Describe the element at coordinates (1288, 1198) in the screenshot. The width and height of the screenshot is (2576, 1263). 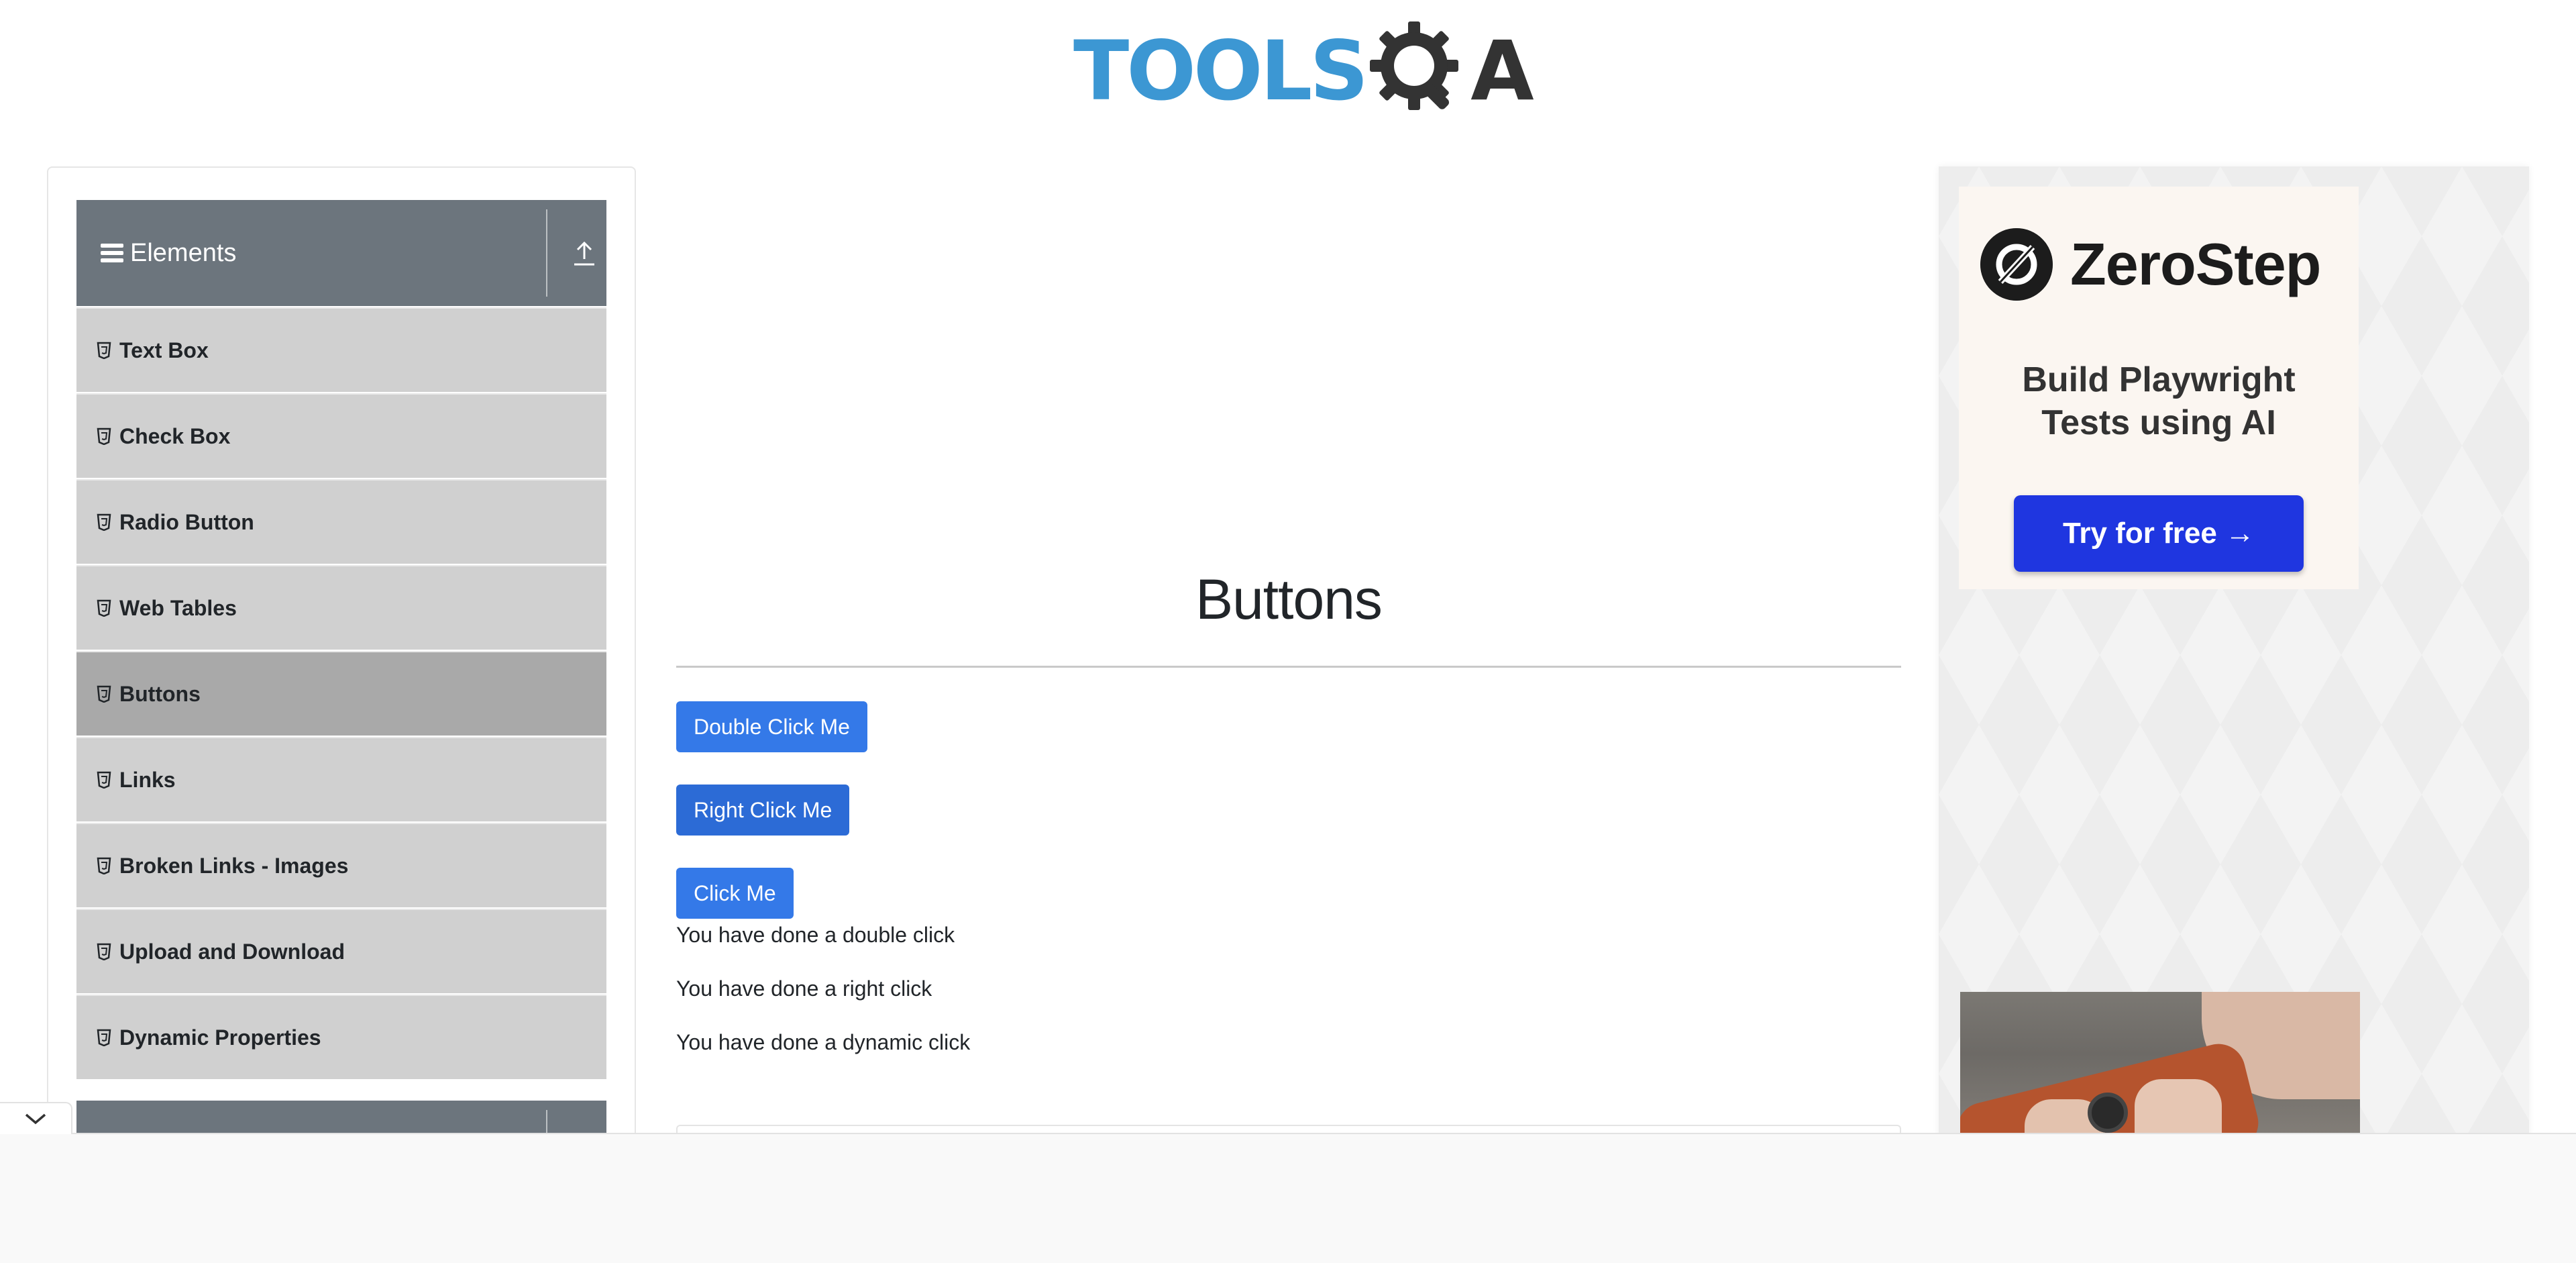
I see `bottom-ad-bar` at that location.